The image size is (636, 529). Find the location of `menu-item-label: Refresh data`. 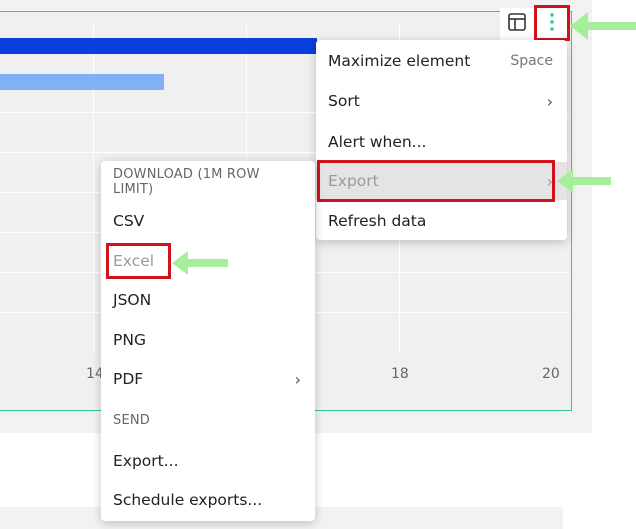

menu-item-label: Refresh data is located at coordinates (377, 221).